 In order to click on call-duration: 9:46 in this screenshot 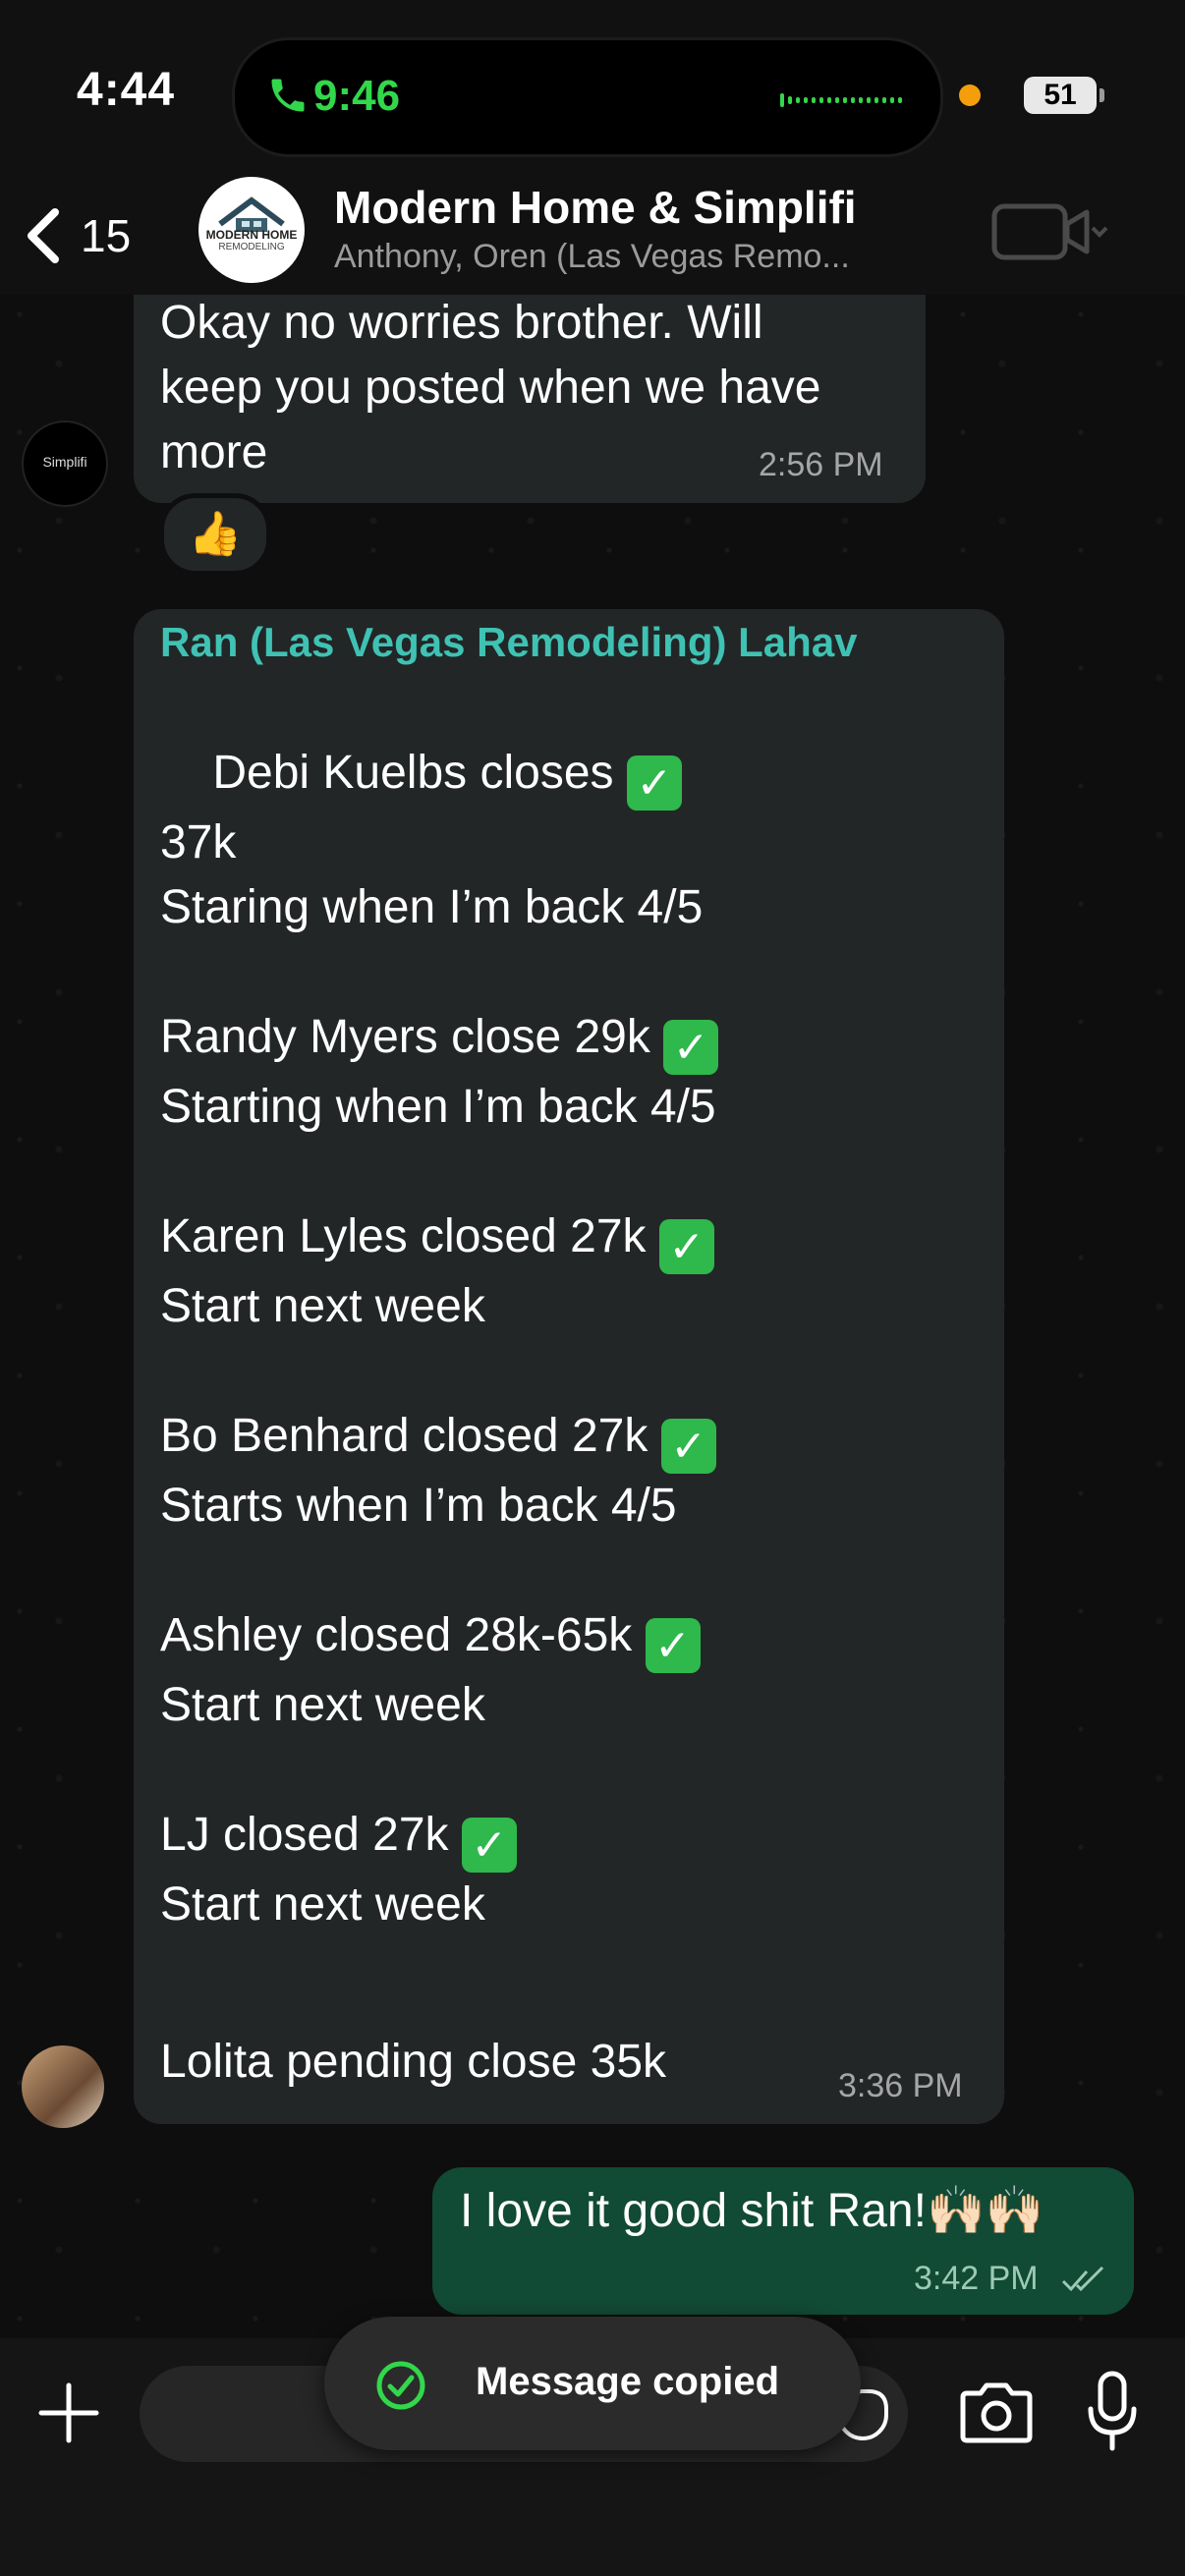, I will do `click(357, 96)`.